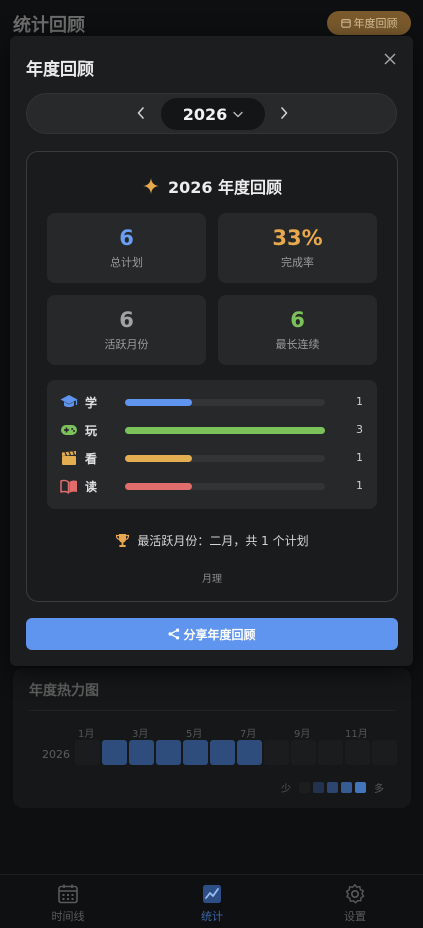  I want to click on heatmap-month-labels: 1月 3月 5月 7月 9月 11月, so click(240, 732).